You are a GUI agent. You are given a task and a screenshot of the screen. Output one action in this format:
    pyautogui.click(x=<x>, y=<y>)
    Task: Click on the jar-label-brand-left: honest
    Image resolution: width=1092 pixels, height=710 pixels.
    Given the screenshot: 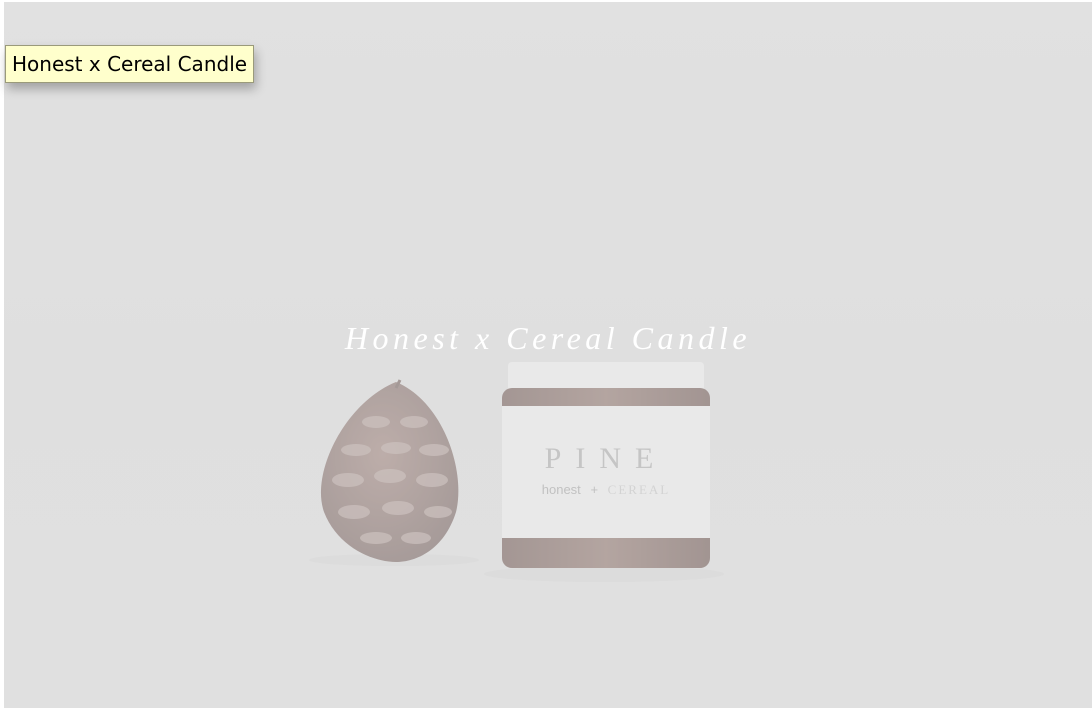 What is the action you would take?
    pyautogui.click(x=561, y=489)
    